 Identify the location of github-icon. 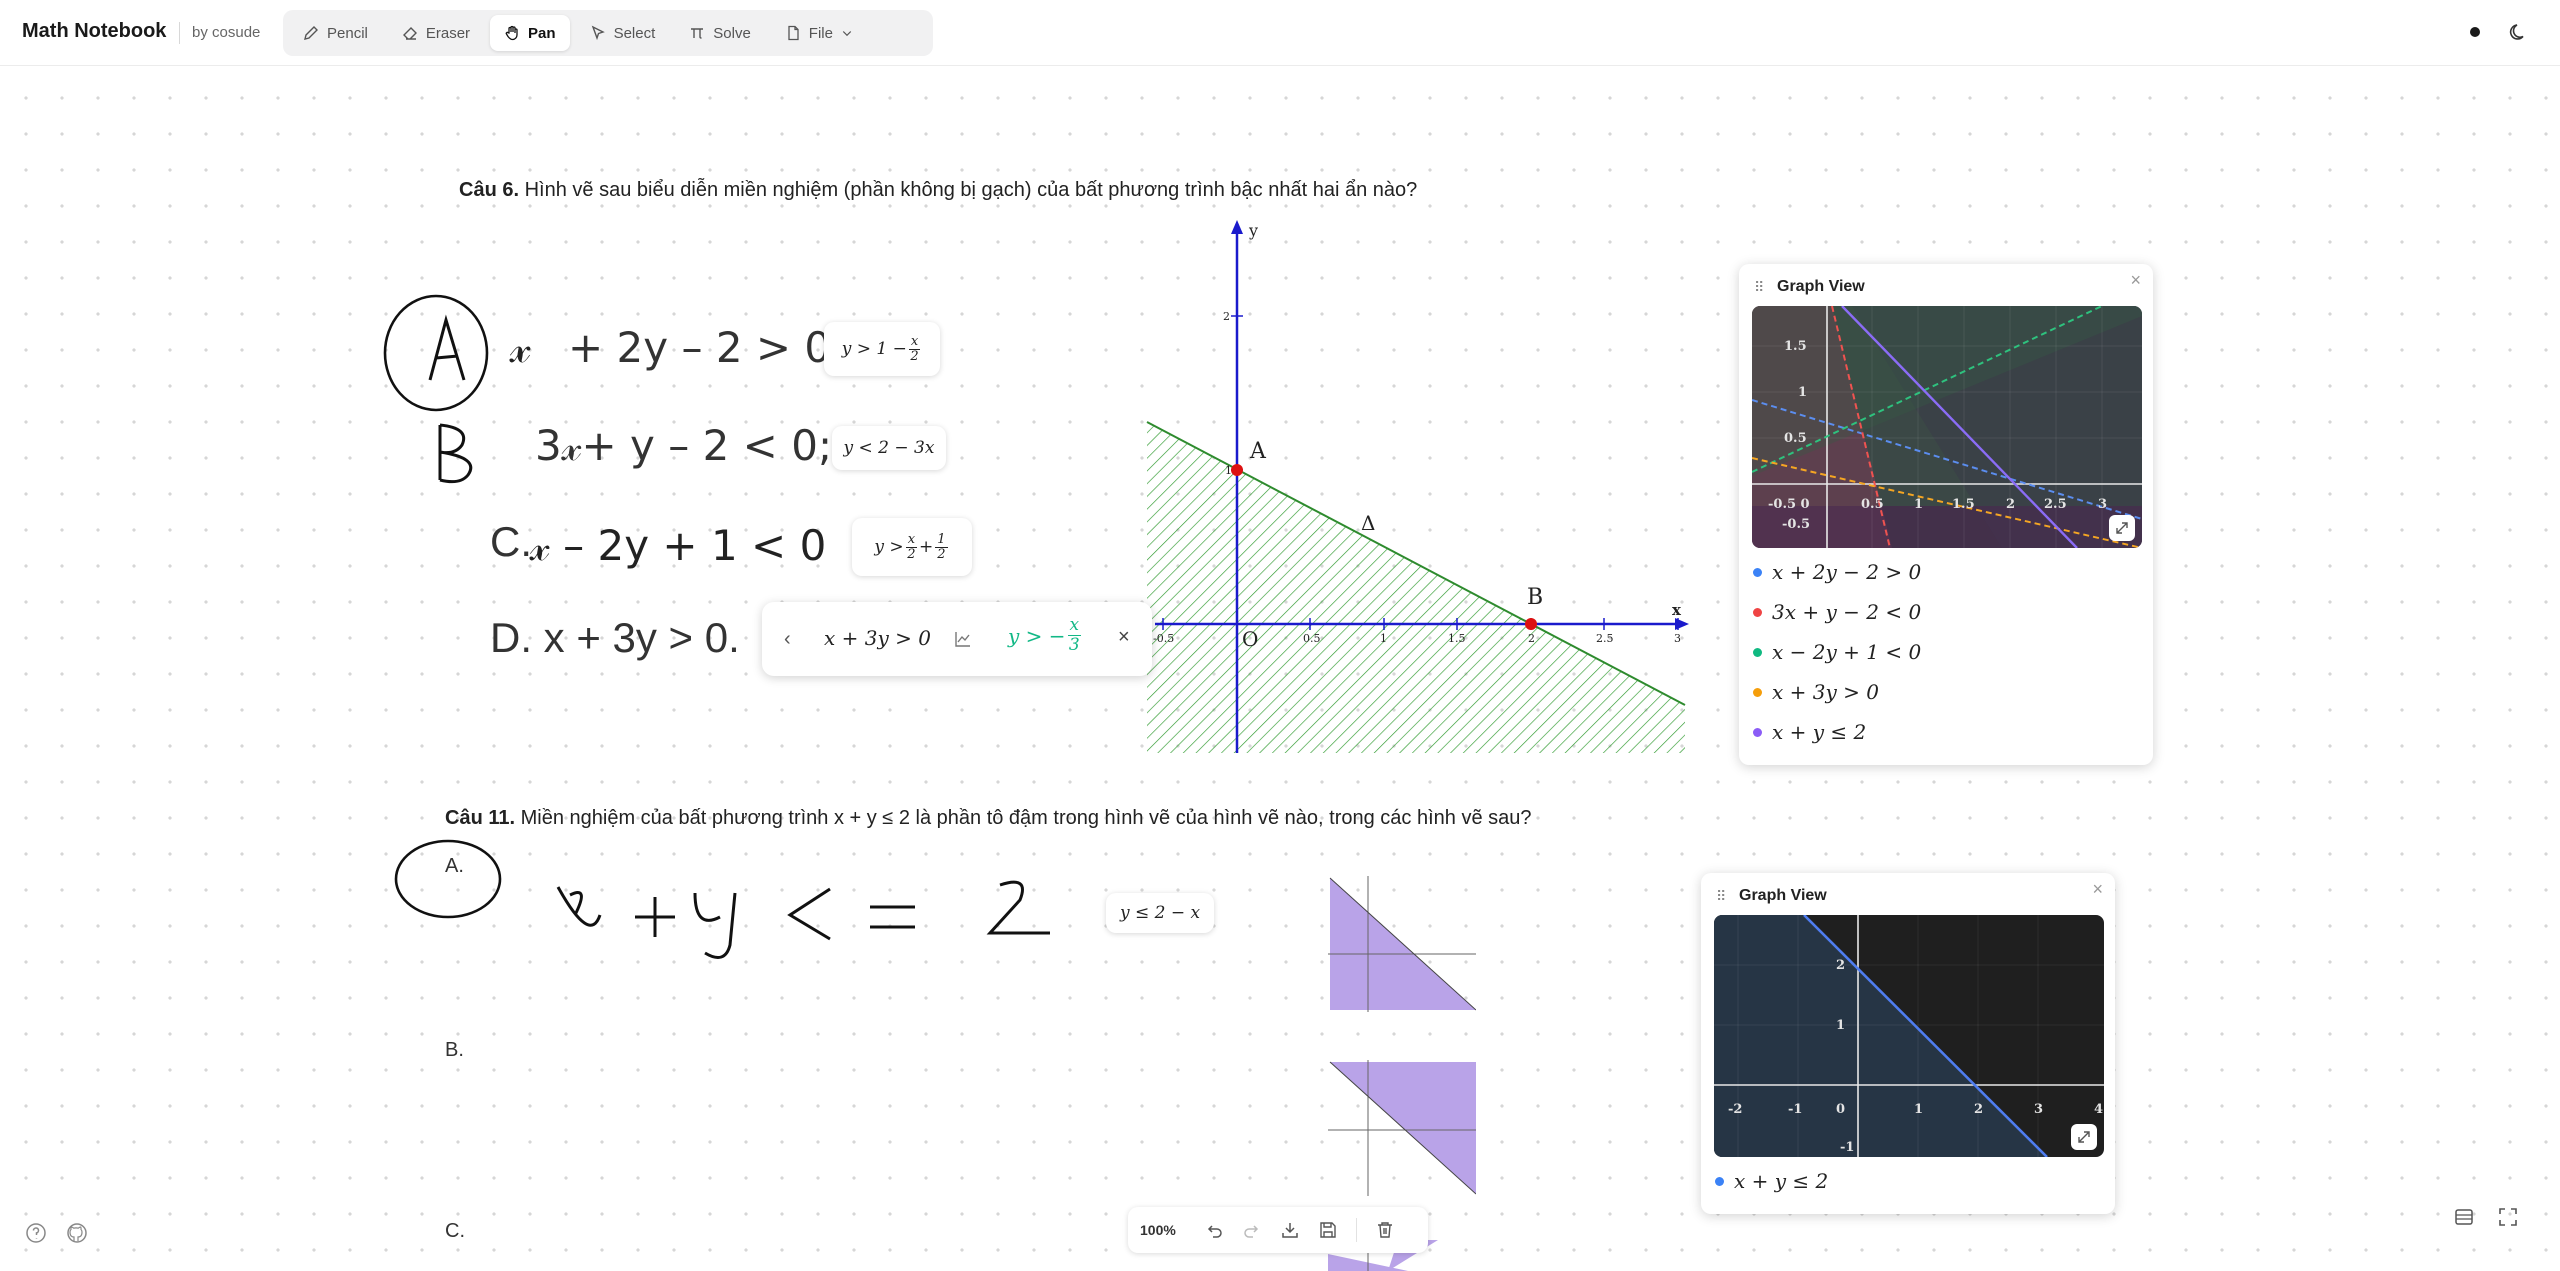
(77, 1233).